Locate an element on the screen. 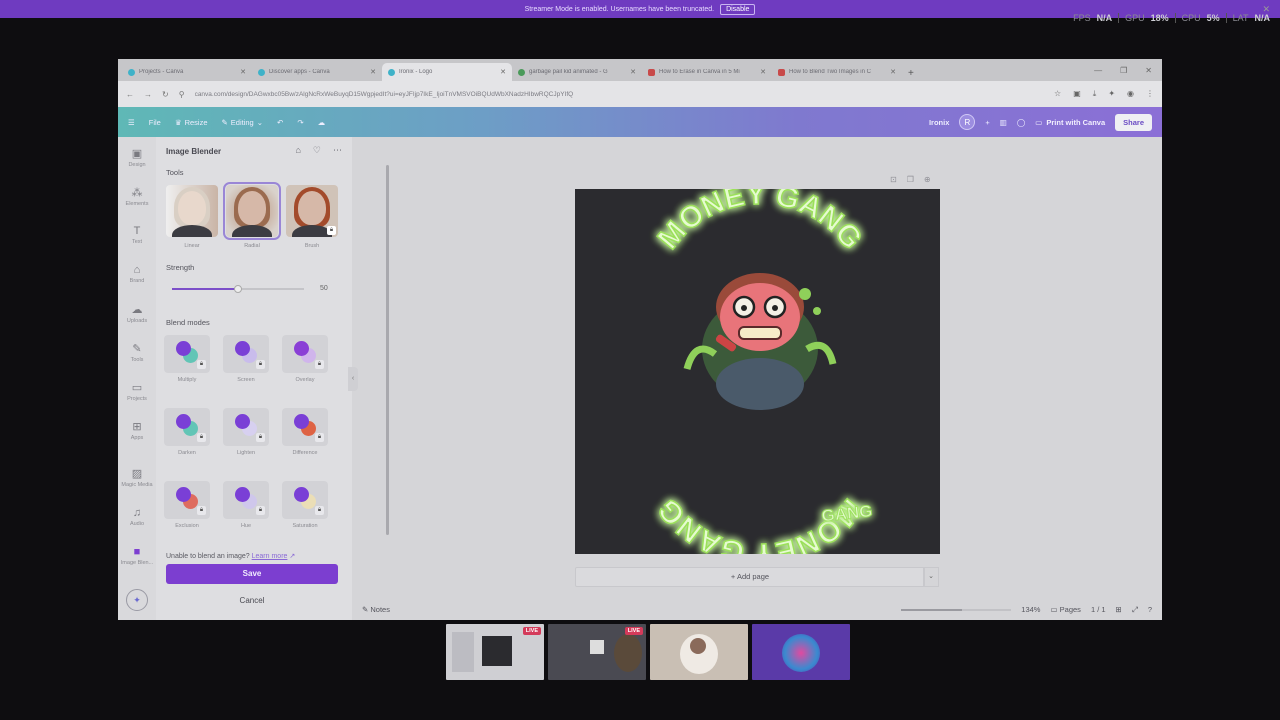 This screenshot has height=720, width=1280. live-badge: LIVE is located at coordinates (633, 631).